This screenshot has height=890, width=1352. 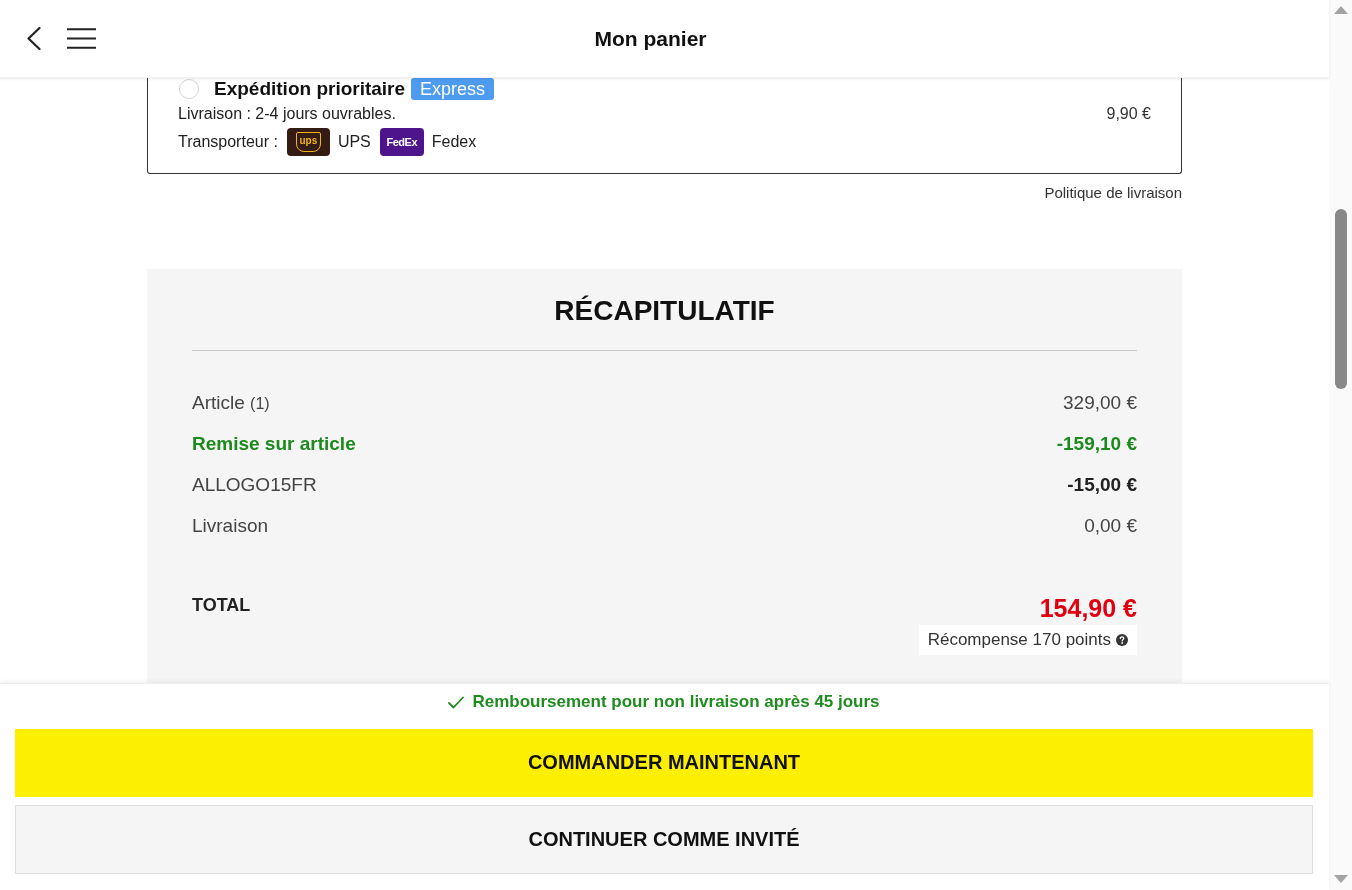 What do you see at coordinates (676, 702) in the screenshot?
I see `refund-guarantee-text: Remboursement pour non livraison après 45 jours` at bounding box center [676, 702].